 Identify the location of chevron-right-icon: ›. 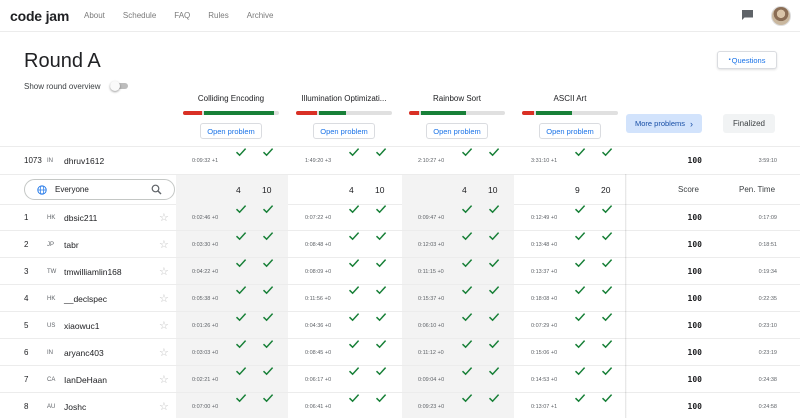
(692, 123).